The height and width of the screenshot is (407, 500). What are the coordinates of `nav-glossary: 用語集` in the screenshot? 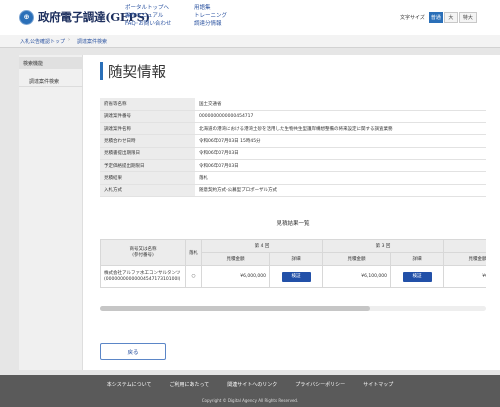 It's located at (210, 8).